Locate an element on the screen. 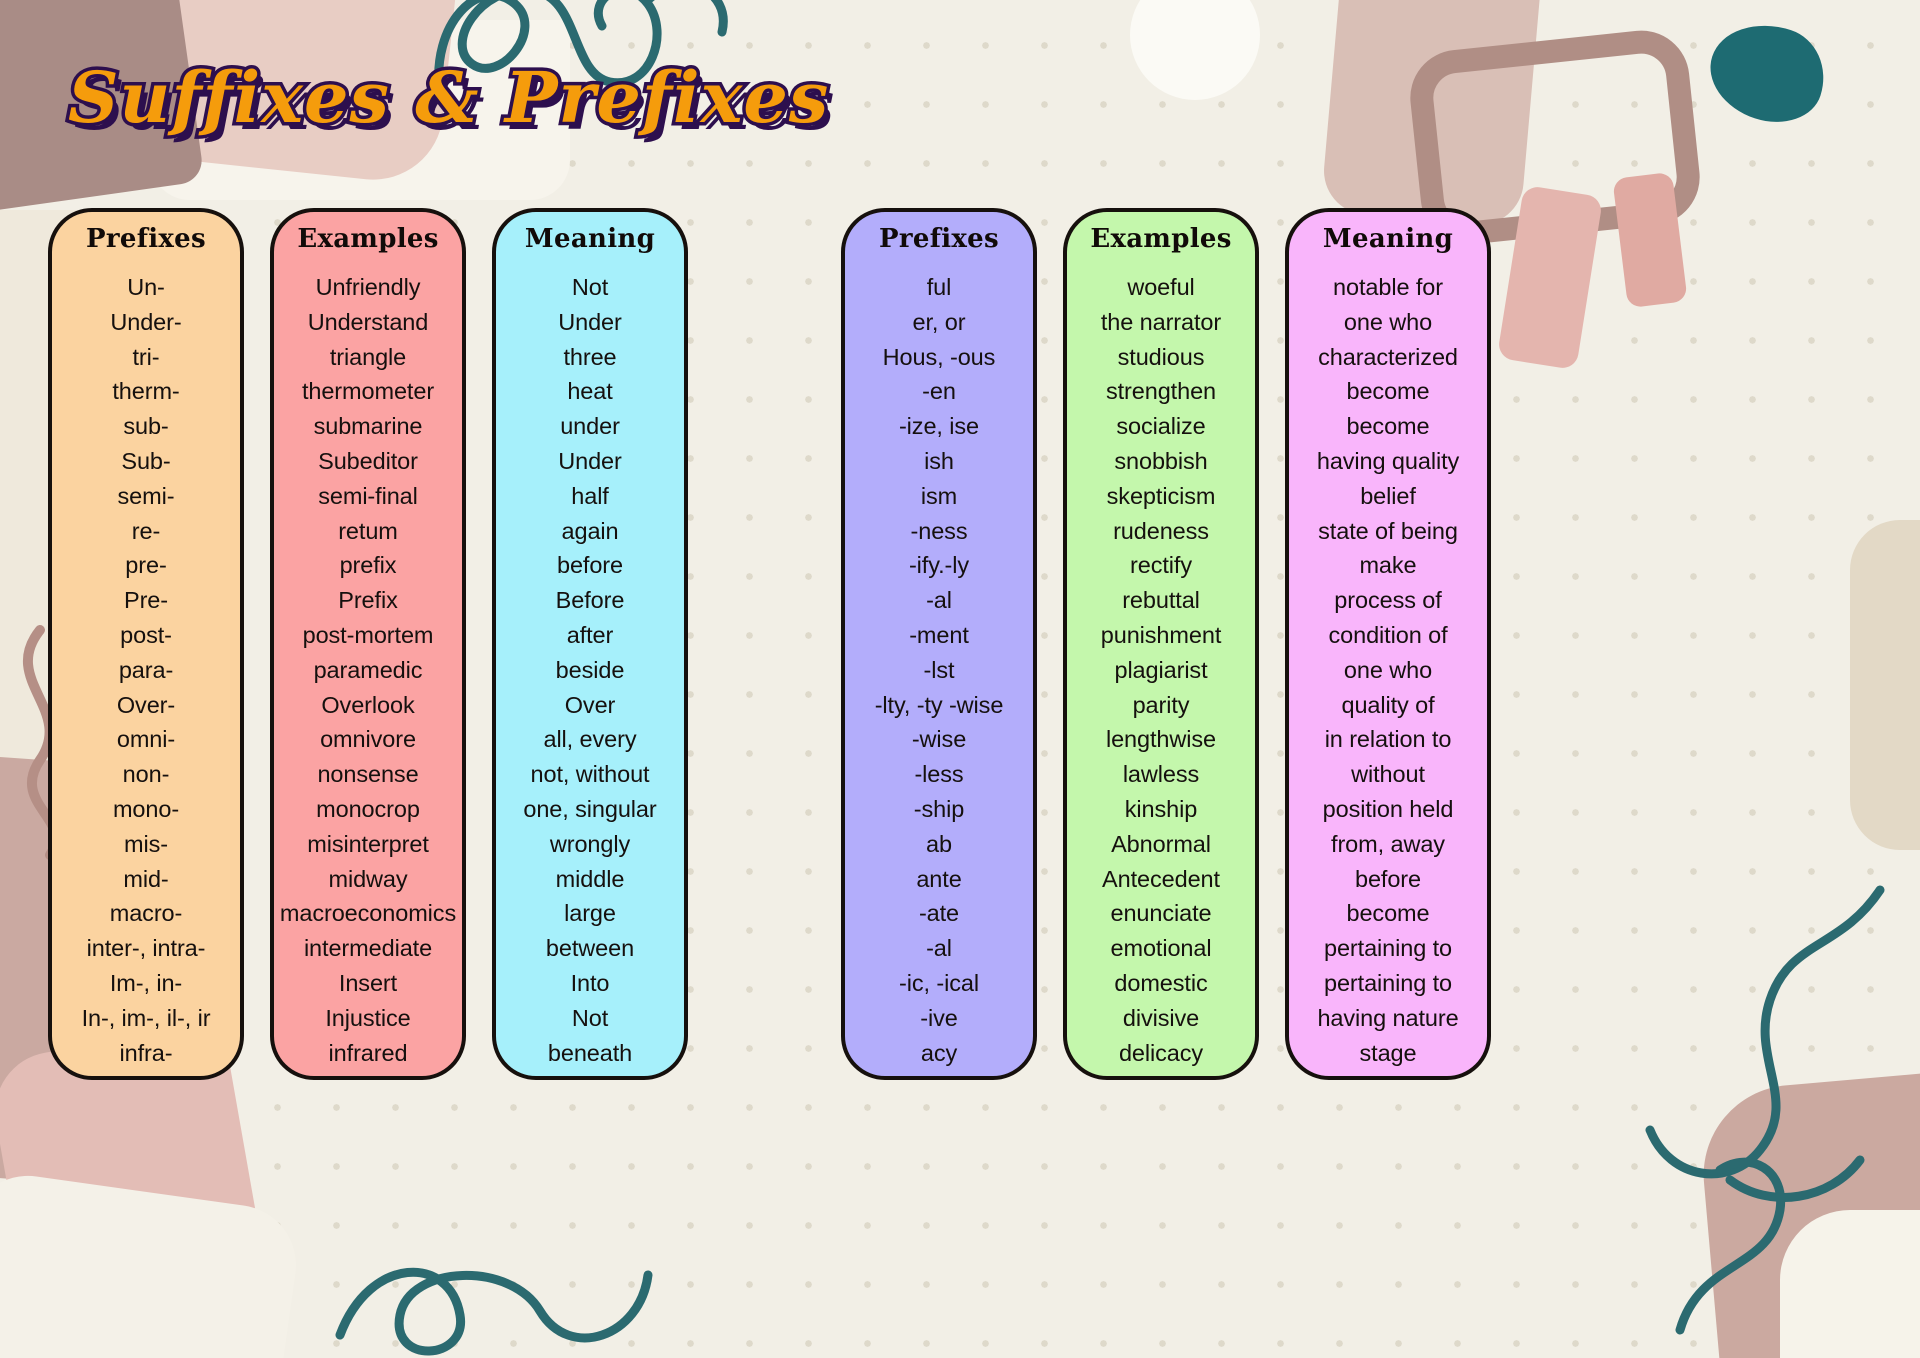 This screenshot has width=1920, height=1358. list-item: beneath is located at coordinates (590, 1052).